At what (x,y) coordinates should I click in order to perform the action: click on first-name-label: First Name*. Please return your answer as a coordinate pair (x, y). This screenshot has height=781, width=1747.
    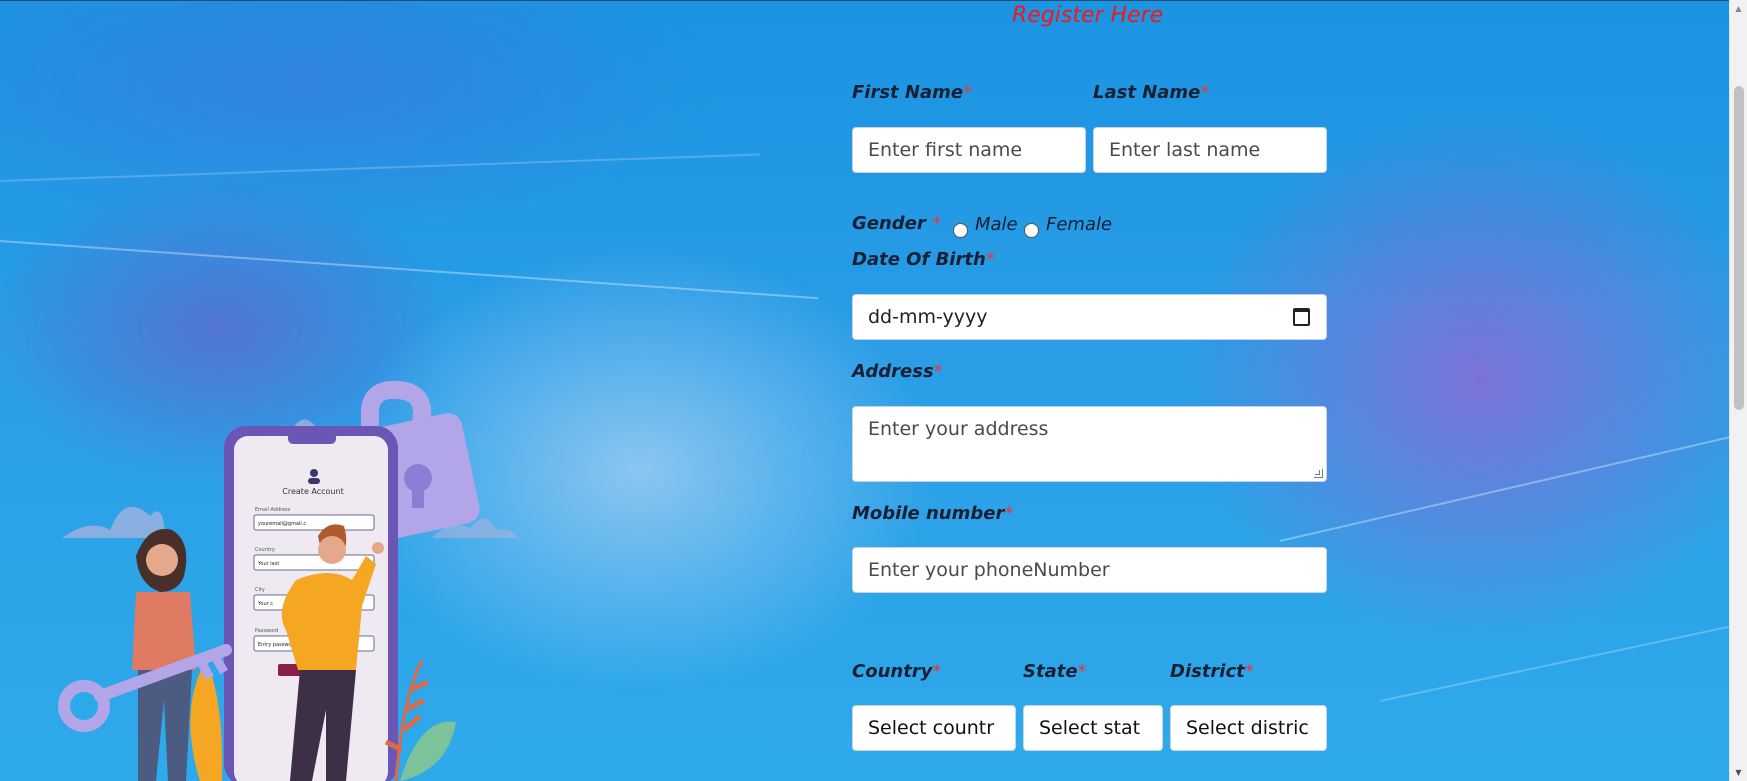
    Looking at the image, I should click on (912, 92).